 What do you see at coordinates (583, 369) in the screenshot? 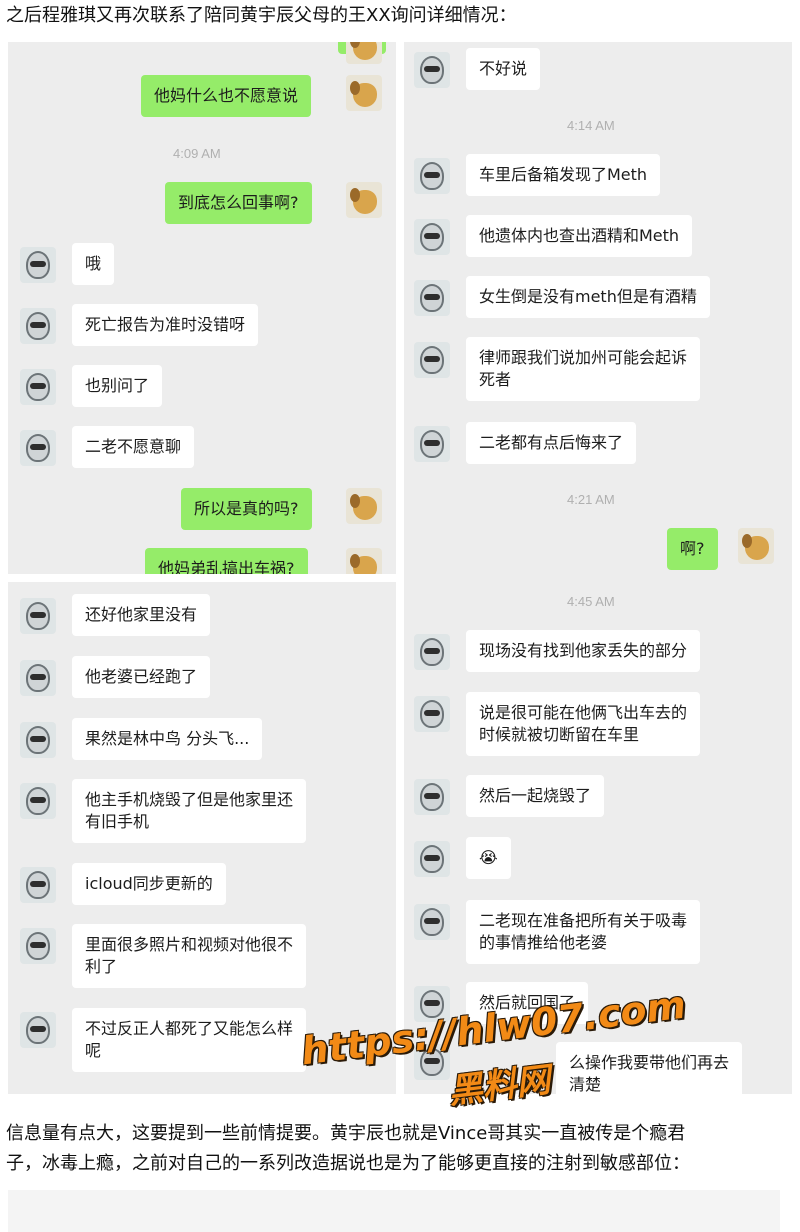
I see `chat-message-incoming: 律师跟我们说加州可能会起诉 死者` at bounding box center [583, 369].